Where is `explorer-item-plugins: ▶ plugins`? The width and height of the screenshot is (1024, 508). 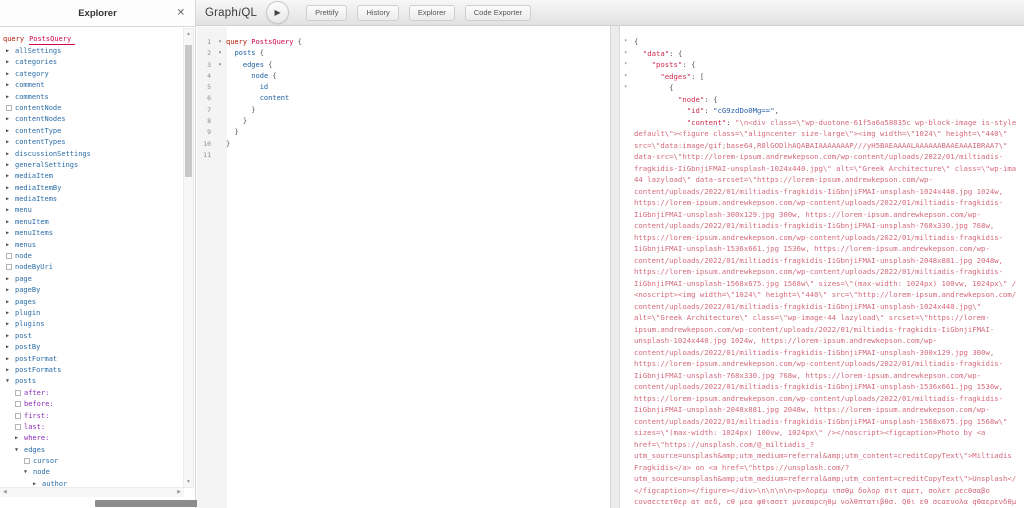
explorer-item-plugins: ▶ plugins is located at coordinates (93, 324).